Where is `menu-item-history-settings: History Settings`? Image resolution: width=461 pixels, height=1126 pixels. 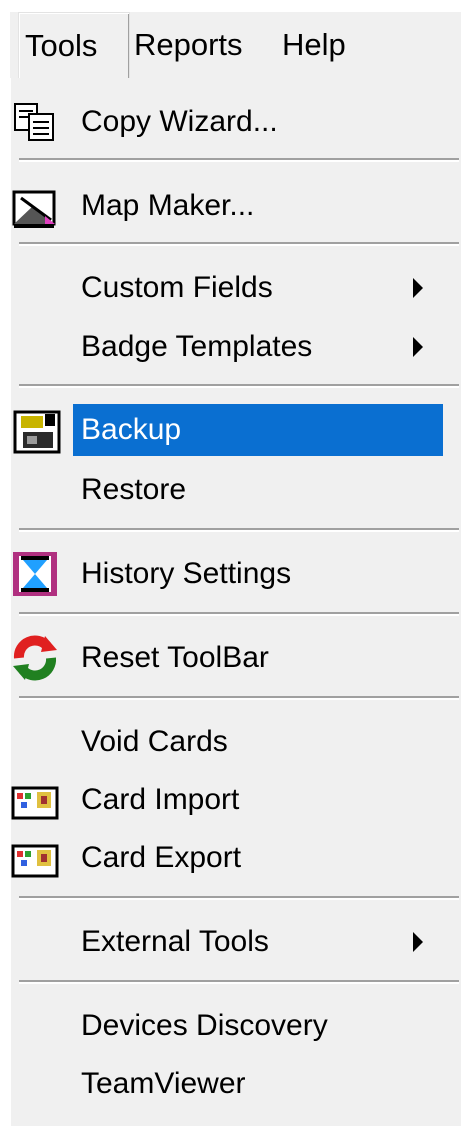 menu-item-history-settings: History Settings is located at coordinates (182, 574).